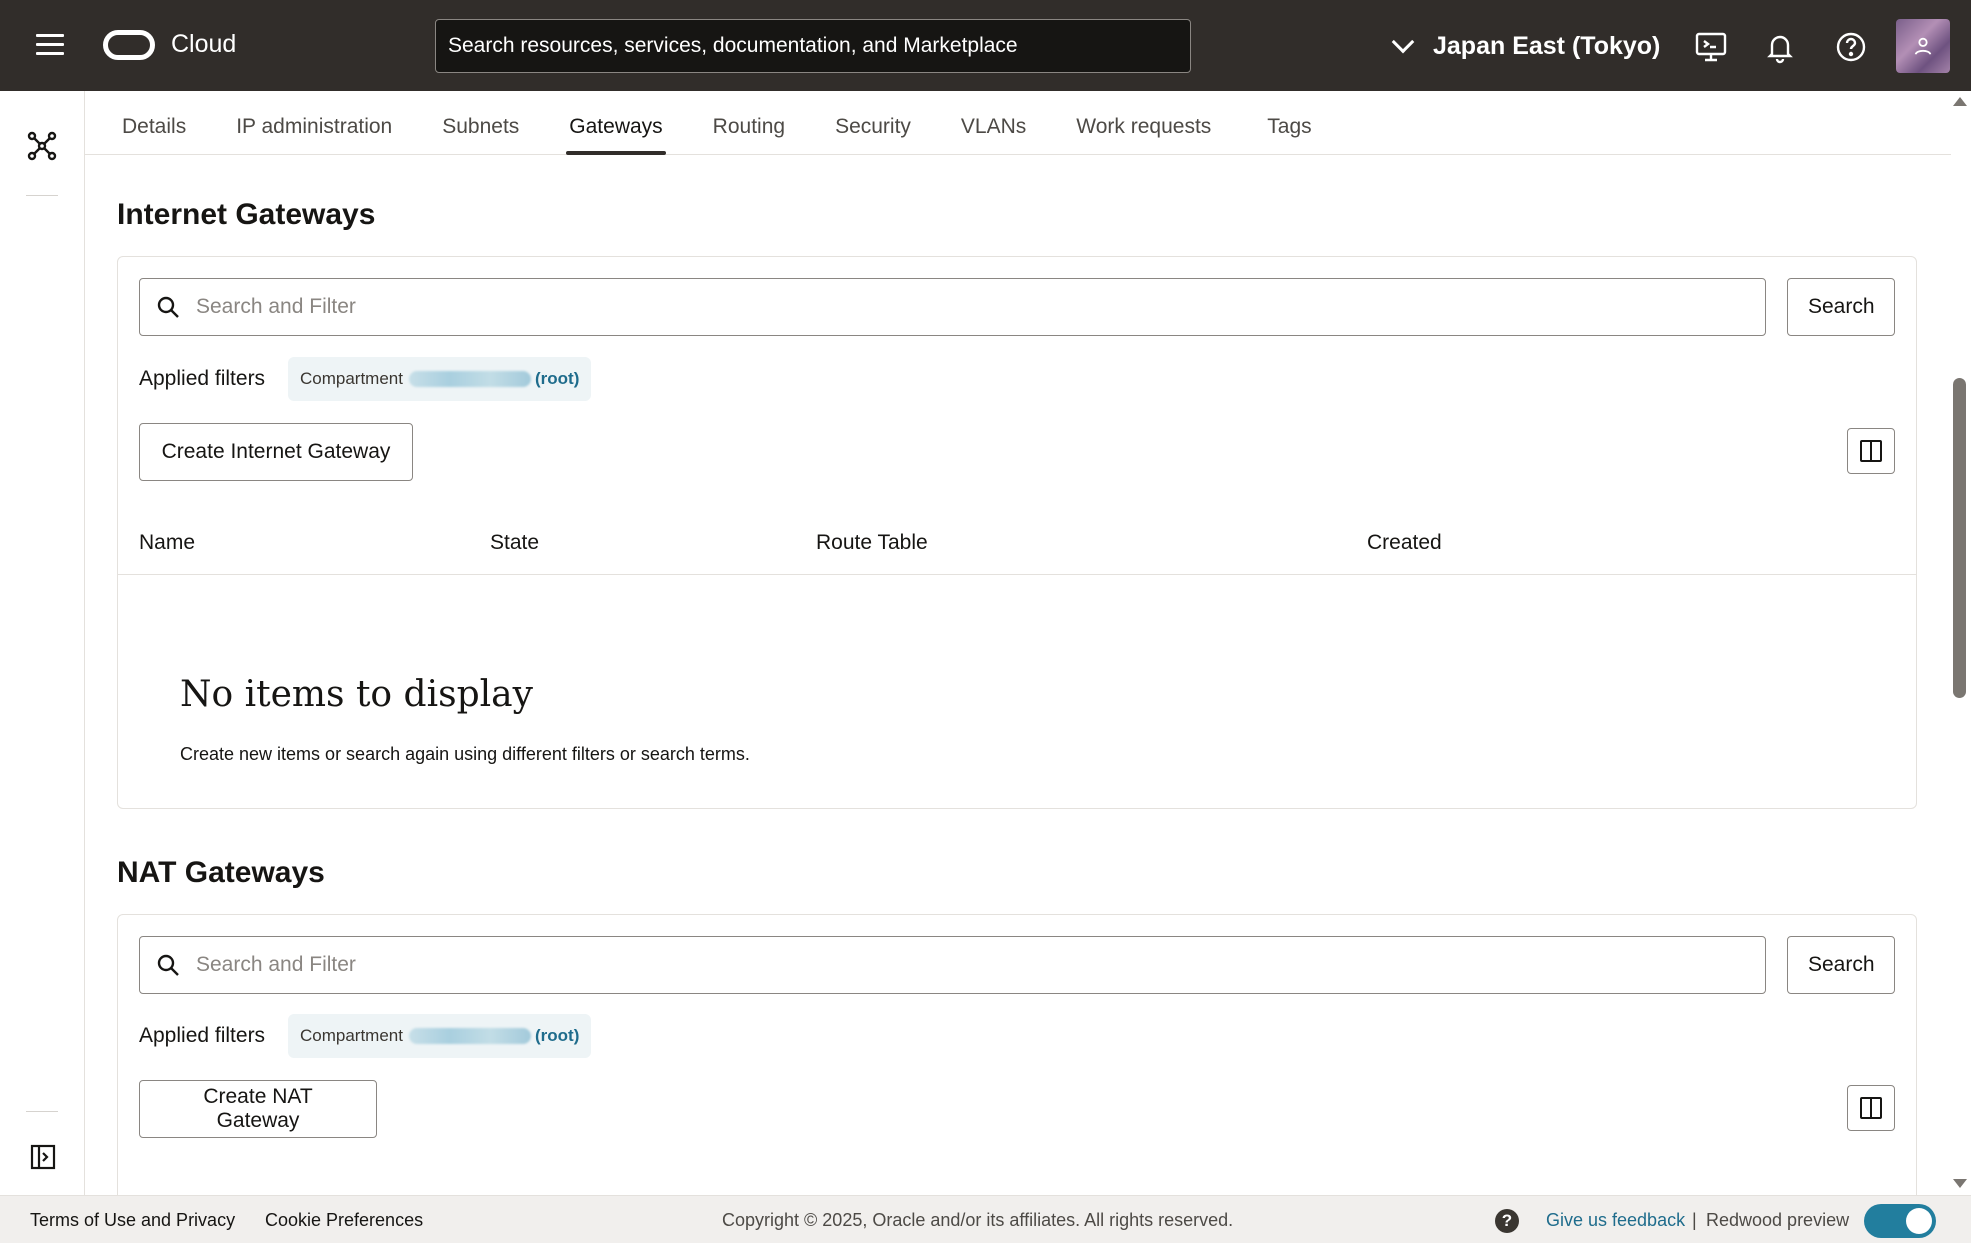 This screenshot has width=1971, height=1243. Describe the element at coordinates (356, 694) in the screenshot. I see `empty-state-title: No items to display` at that location.